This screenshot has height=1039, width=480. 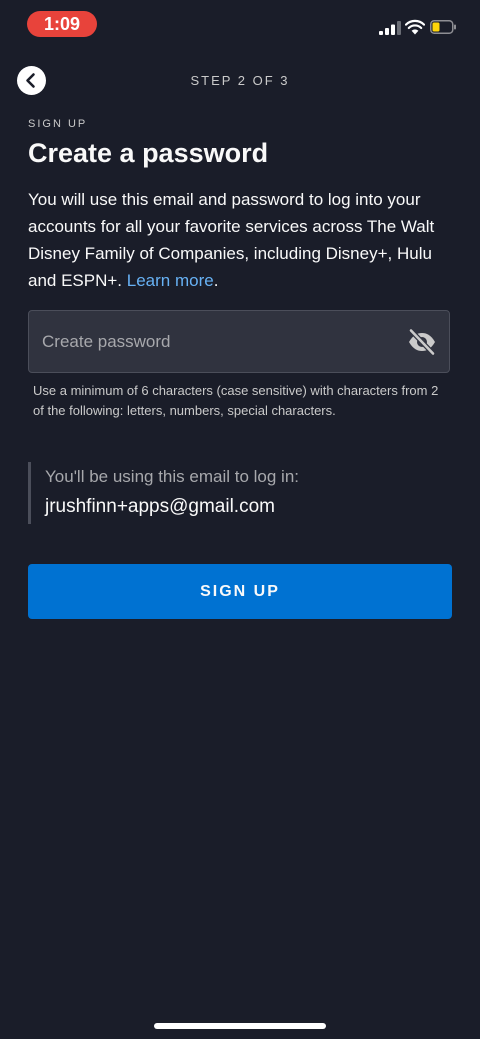 What do you see at coordinates (148, 153) in the screenshot?
I see `page-title: Create a password` at bounding box center [148, 153].